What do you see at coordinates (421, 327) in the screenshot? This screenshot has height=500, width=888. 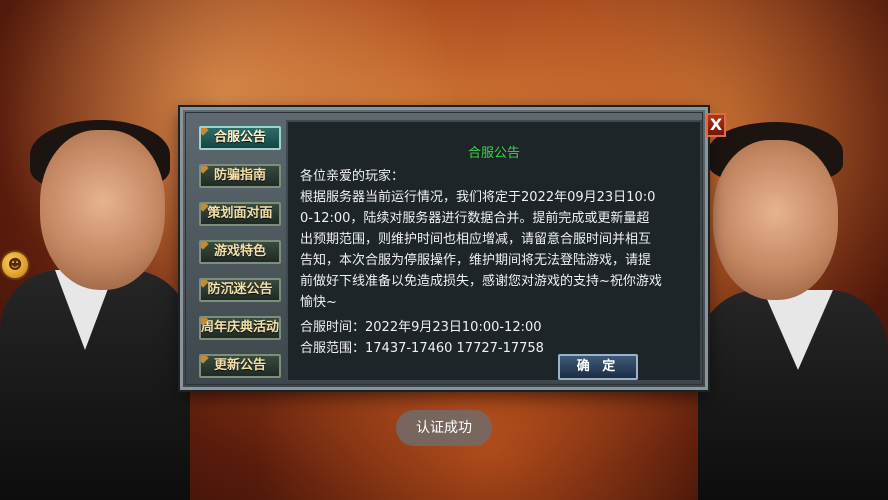 I see `merge-time-text: 合服时间：2022年9月23日10:00-12:00` at bounding box center [421, 327].